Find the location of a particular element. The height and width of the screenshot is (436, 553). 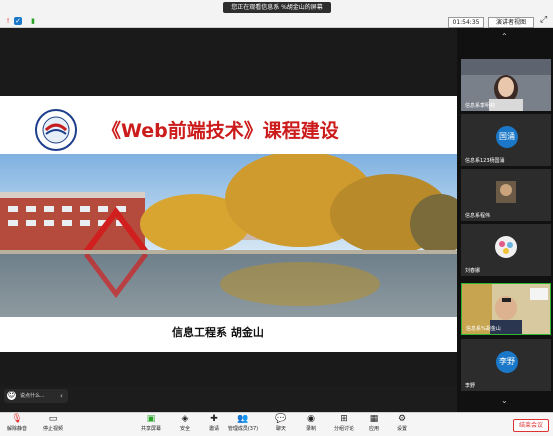

view-mode-button: 演讲者视图 is located at coordinates (511, 22).